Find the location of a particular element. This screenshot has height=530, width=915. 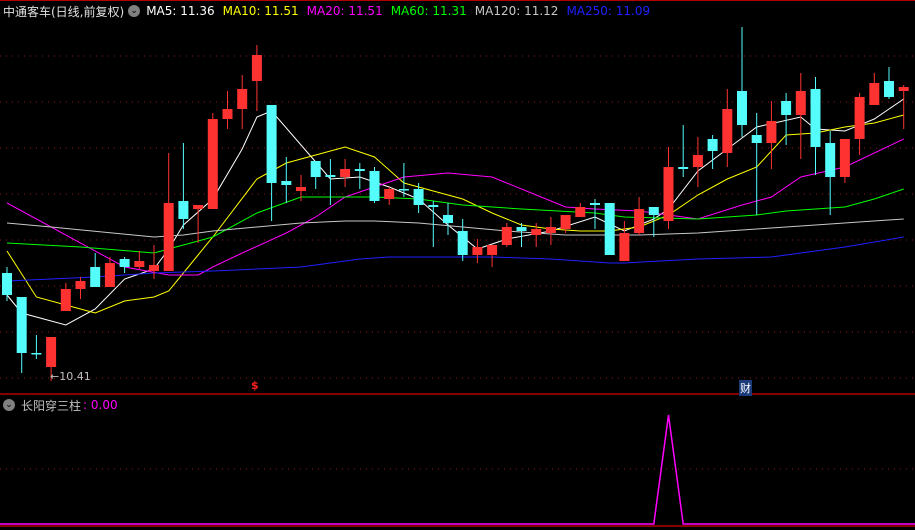

ma120-label: MA120: 11.12 is located at coordinates (516, 11).